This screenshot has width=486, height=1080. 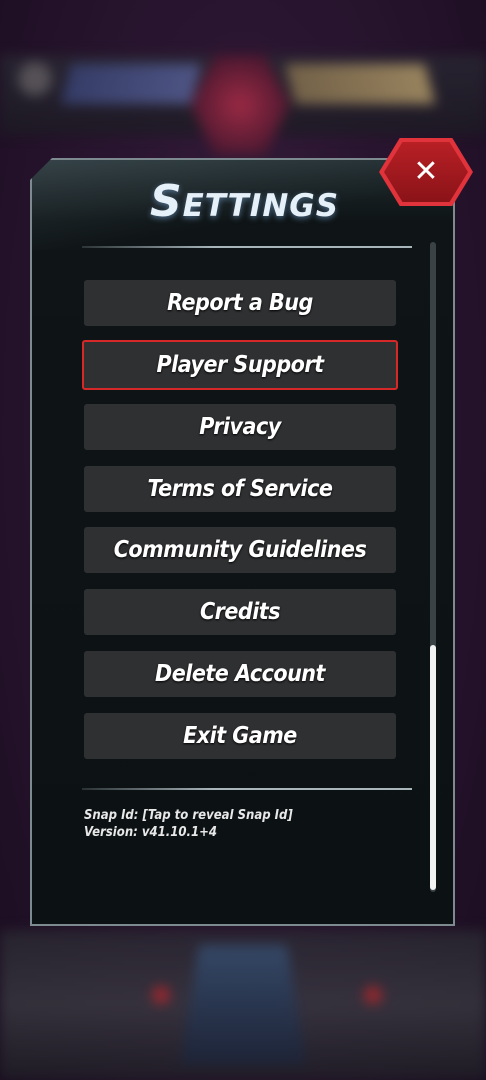 What do you see at coordinates (360, 84) in the screenshot?
I see `background-opponent-banner` at bounding box center [360, 84].